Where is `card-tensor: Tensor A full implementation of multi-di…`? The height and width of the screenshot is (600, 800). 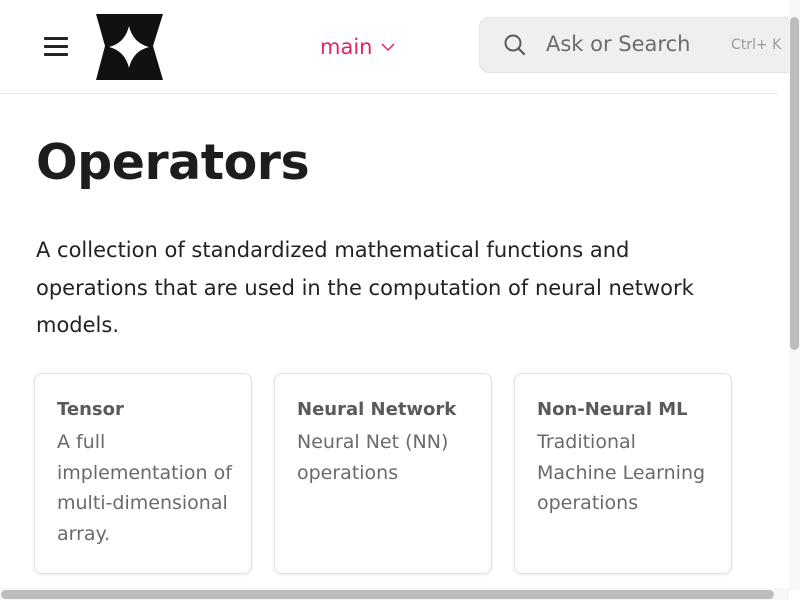
card-tensor: Tensor A full implementation of multi-di… is located at coordinates (143, 473).